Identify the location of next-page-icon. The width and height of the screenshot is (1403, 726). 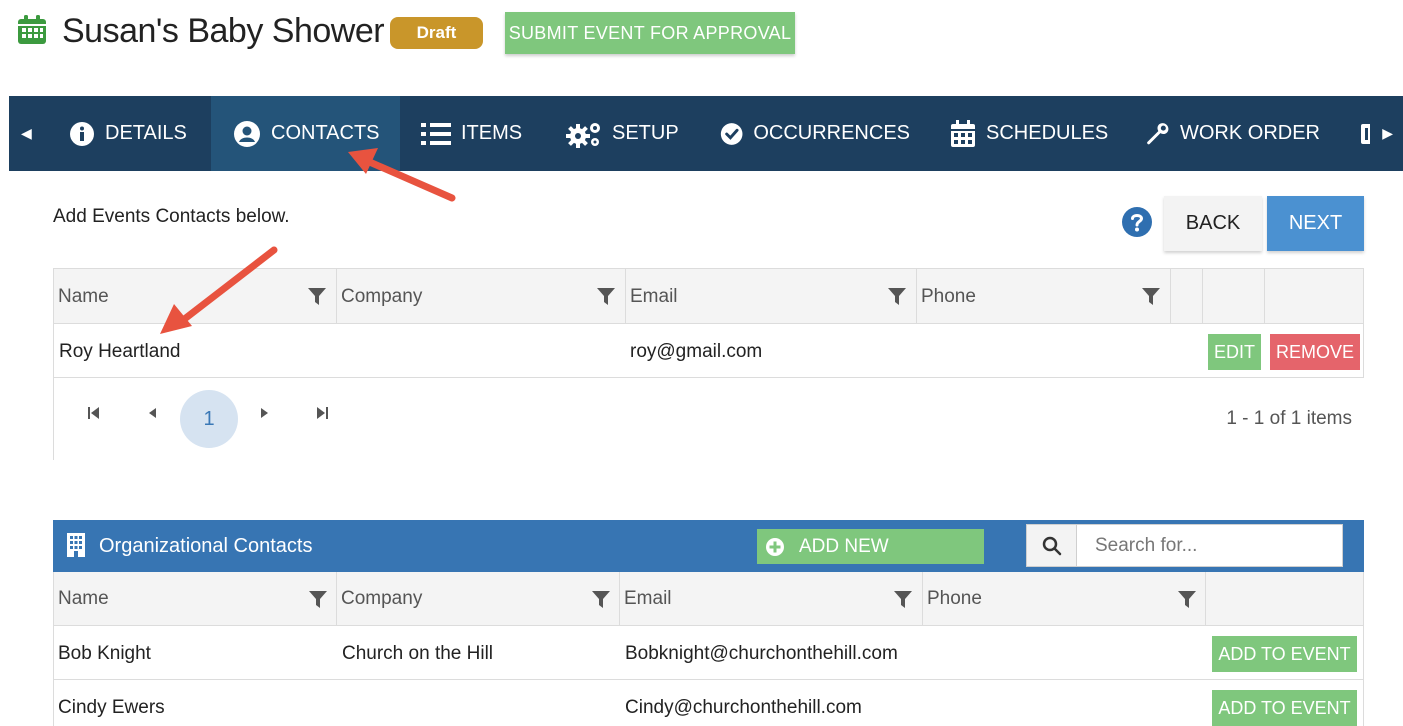
(265, 414).